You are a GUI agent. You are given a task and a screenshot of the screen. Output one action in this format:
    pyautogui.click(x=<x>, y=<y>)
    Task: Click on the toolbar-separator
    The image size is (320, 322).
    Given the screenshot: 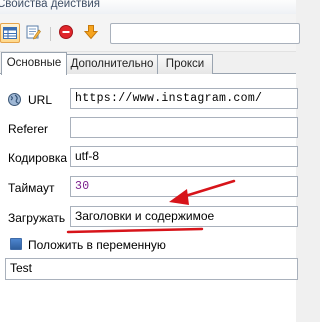 What is the action you would take?
    pyautogui.click(x=50, y=34)
    